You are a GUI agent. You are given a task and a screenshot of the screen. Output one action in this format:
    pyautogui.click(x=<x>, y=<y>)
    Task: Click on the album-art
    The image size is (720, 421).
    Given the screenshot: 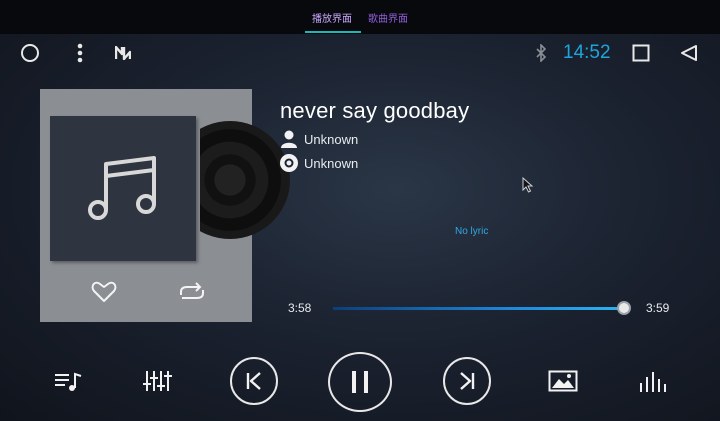 What is the action you would take?
    pyautogui.click(x=123, y=188)
    